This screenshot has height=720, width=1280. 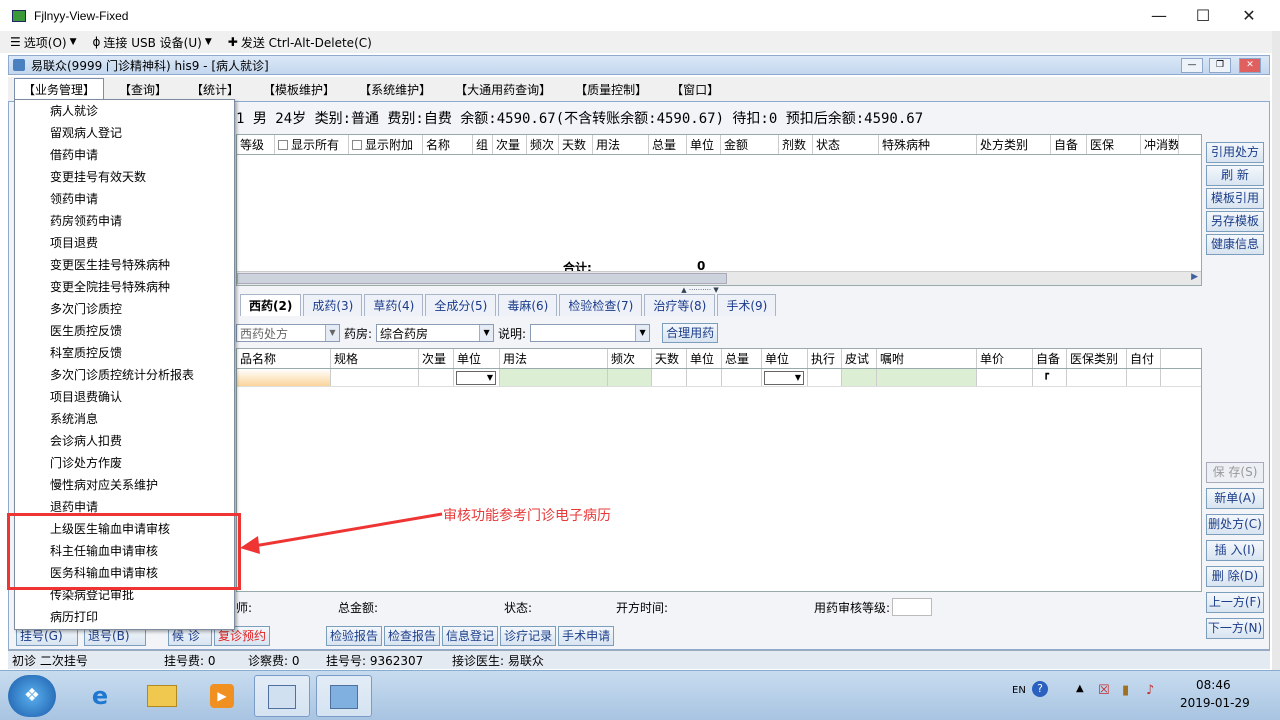 What do you see at coordinates (1150, 690) in the screenshot?
I see `volume-icon: ♪` at bounding box center [1150, 690].